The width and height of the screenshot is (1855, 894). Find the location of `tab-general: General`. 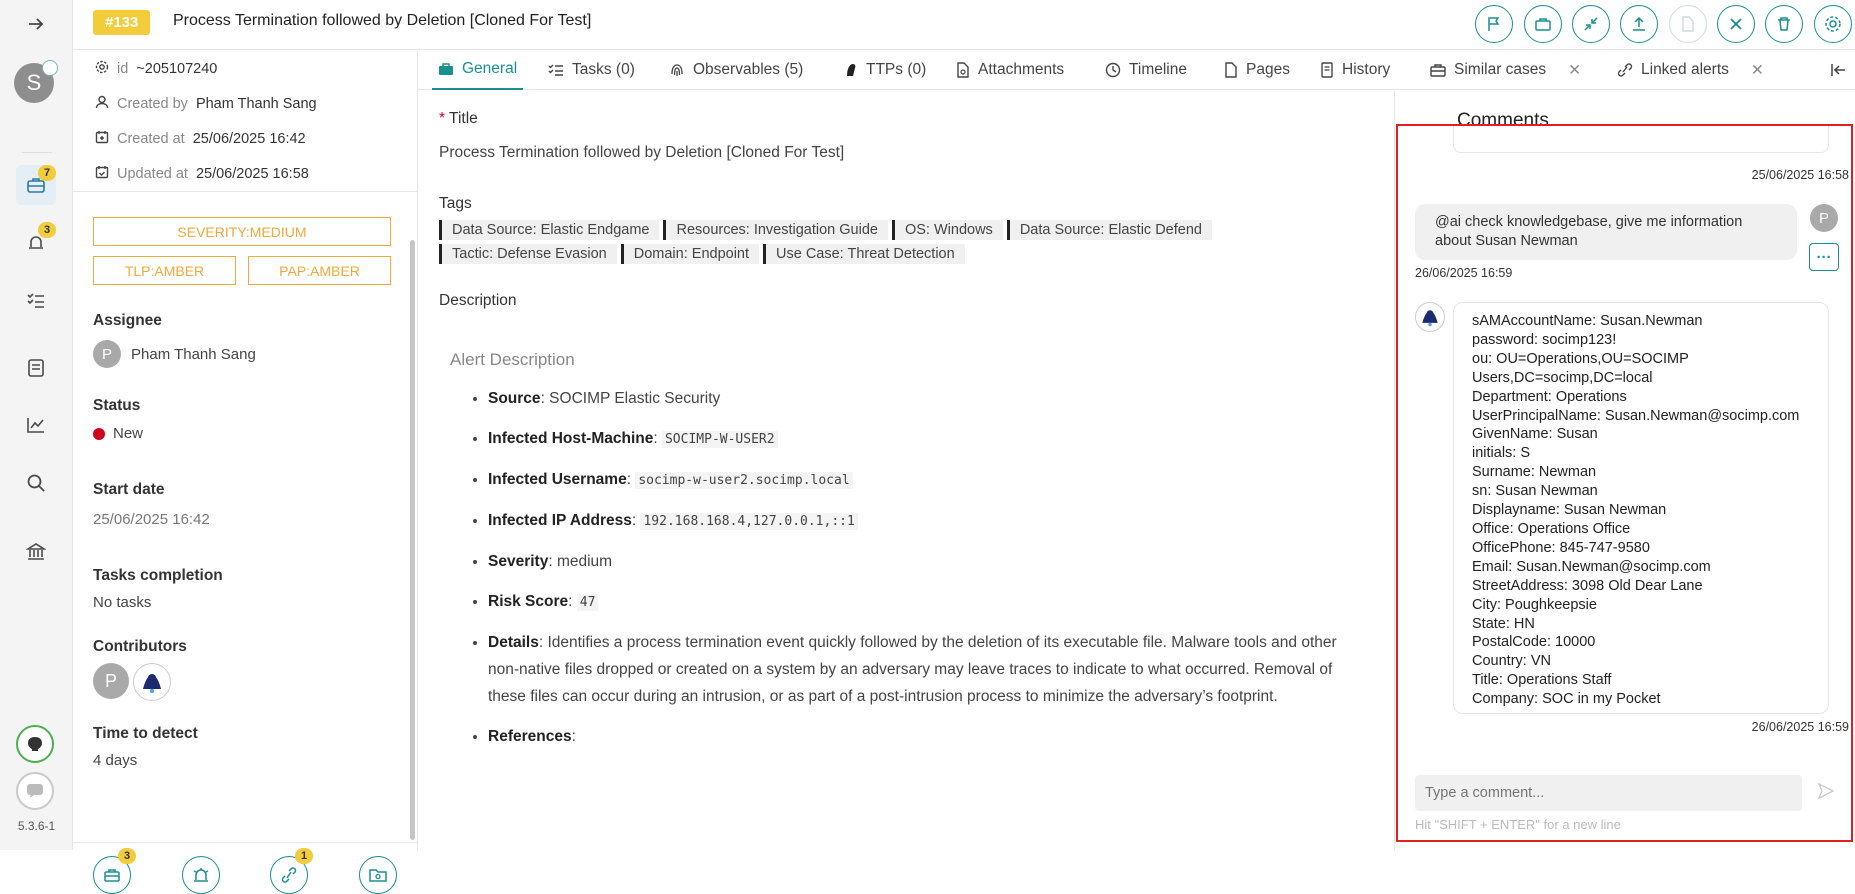

tab-general: General is located at coordinates (478, 70).